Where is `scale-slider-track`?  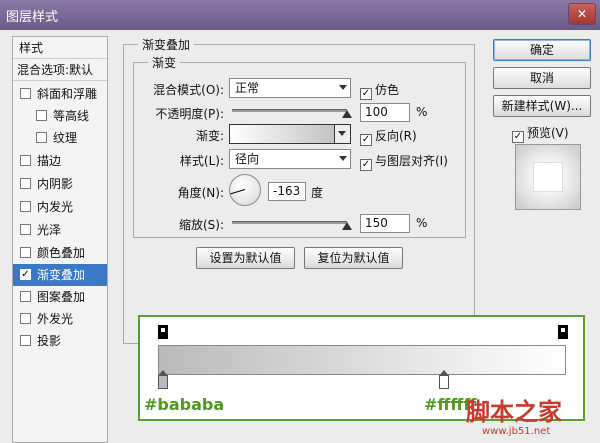 scale-slider-track is located at coordinates (289, 222).